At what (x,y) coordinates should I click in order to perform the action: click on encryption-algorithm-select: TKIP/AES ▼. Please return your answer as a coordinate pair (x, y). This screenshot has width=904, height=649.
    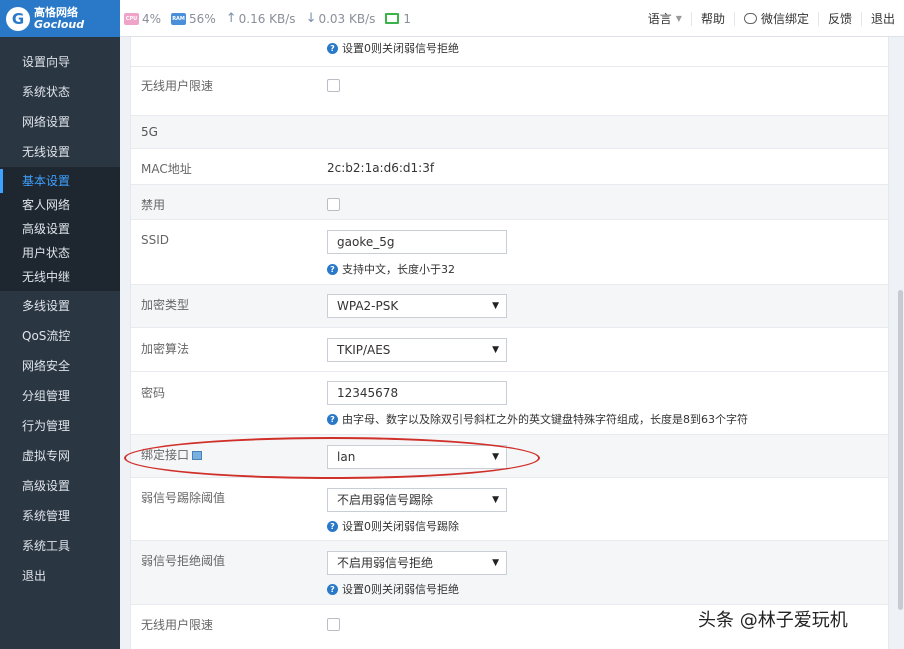
    Looking at the image, I should click on (417, 350).